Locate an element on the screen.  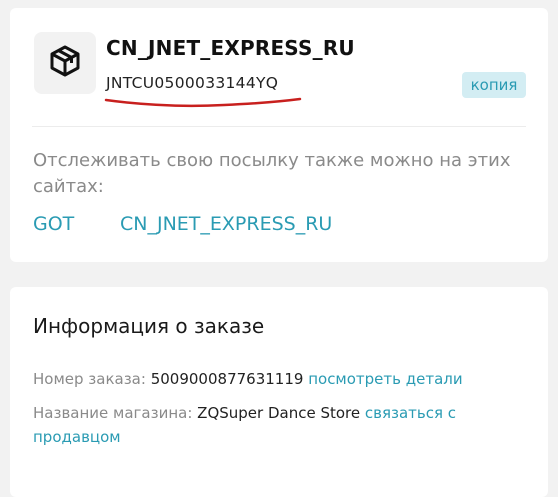
order-info-title: Информация о заказе is located at coordinates (149, 326).